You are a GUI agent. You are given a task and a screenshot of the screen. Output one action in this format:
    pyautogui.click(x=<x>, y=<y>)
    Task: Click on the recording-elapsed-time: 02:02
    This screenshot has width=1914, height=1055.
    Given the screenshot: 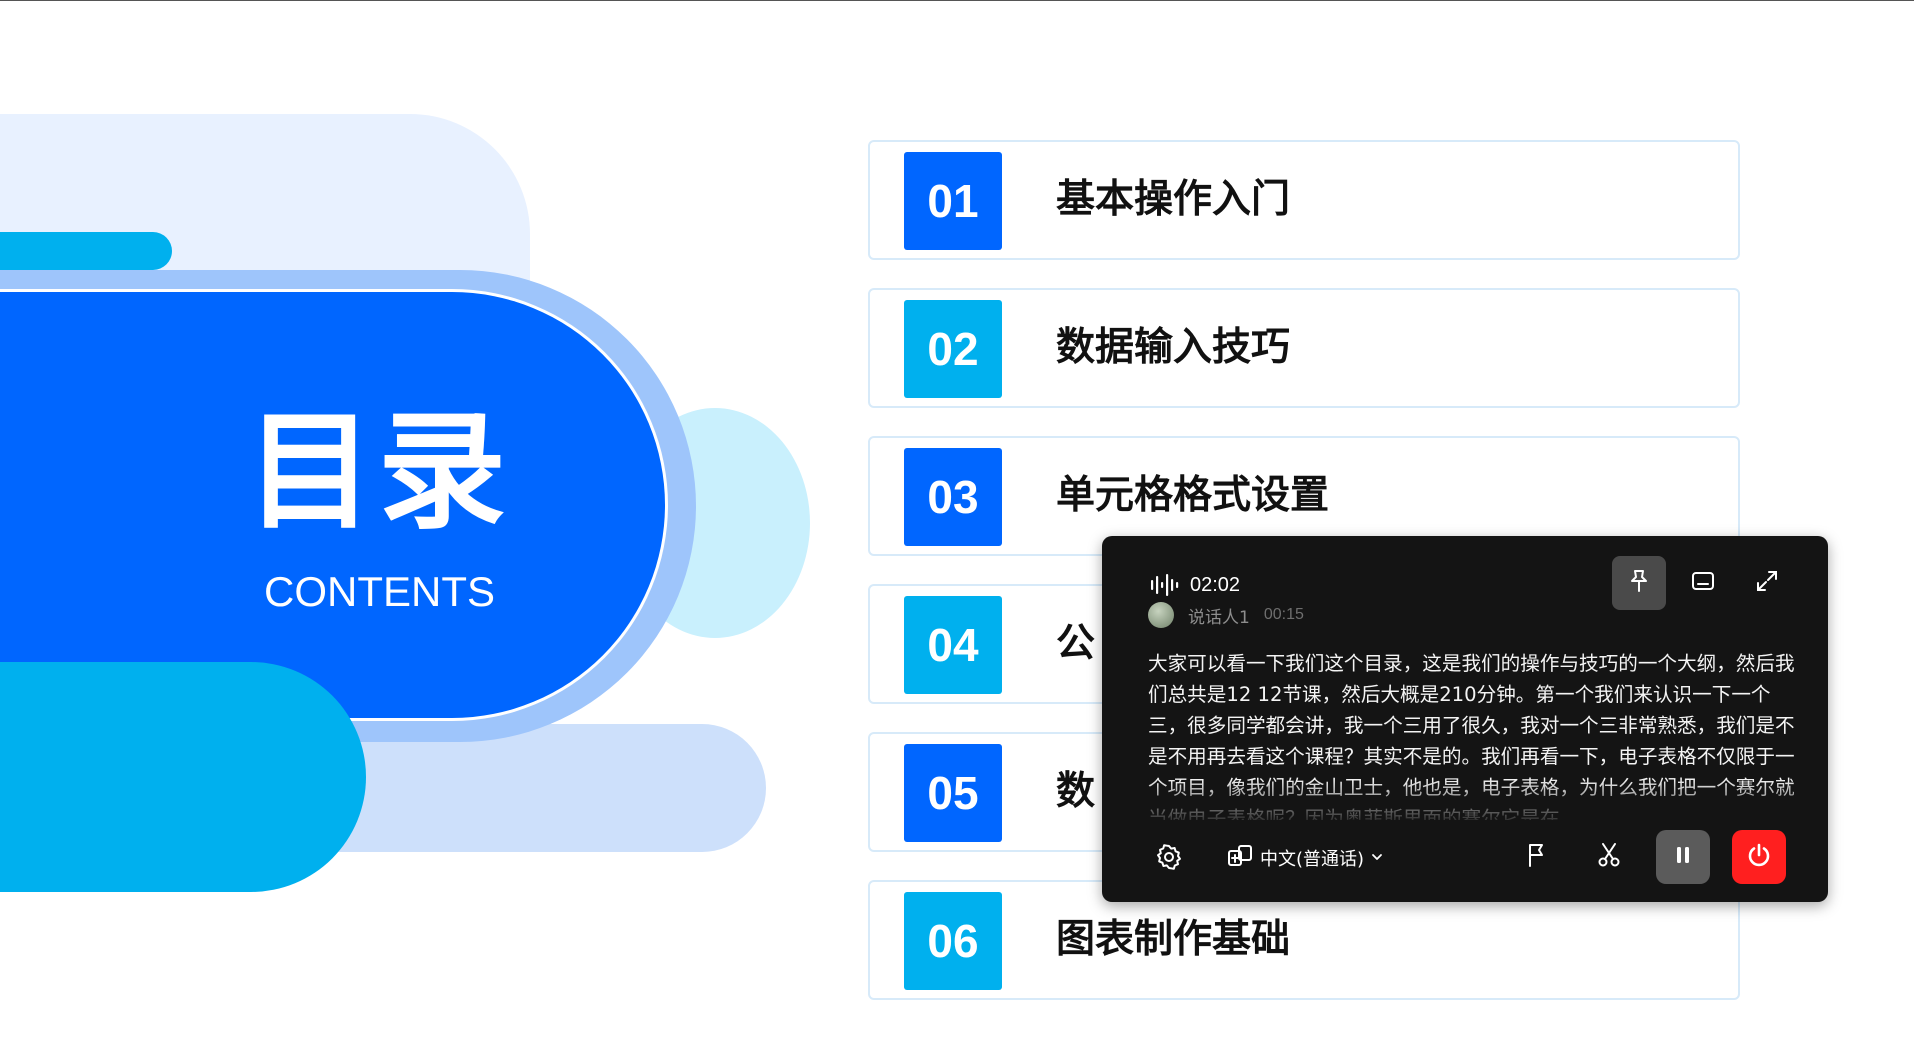 What is the action you would take?
    pyautogui.click(x=1215, y=585)
    